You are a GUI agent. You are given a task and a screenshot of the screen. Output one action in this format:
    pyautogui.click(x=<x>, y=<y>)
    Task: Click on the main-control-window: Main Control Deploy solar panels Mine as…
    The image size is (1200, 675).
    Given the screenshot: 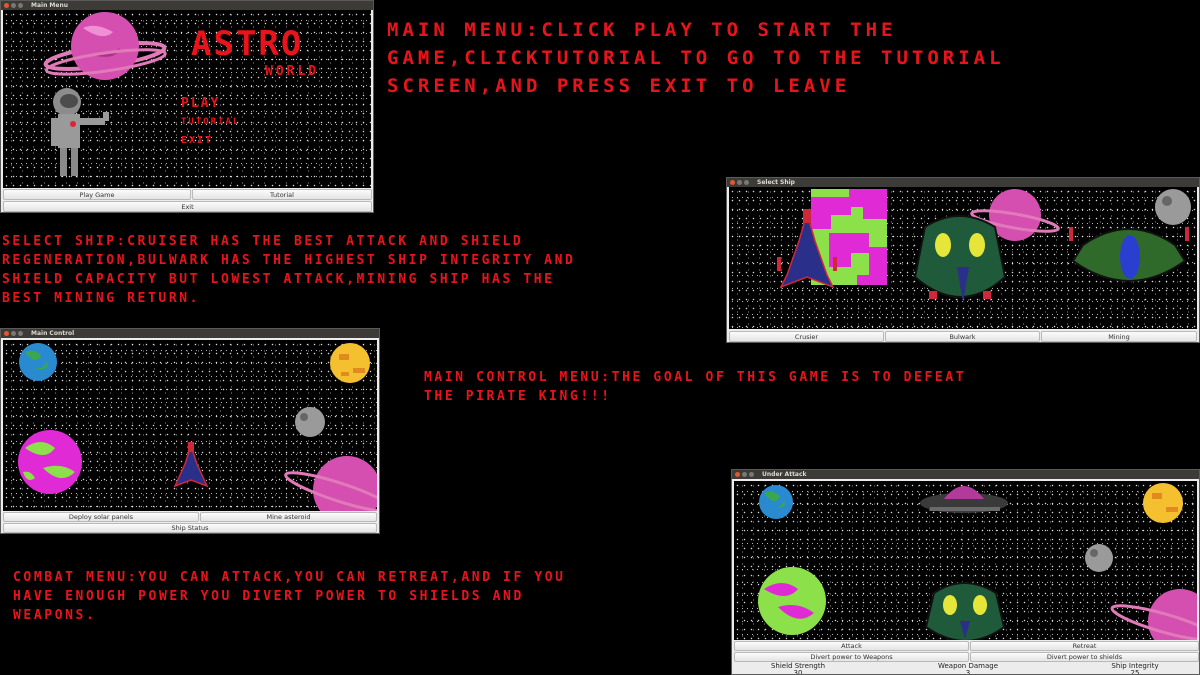 What is the action you would take?
    pyautogui.click(x=190, y=431)
    